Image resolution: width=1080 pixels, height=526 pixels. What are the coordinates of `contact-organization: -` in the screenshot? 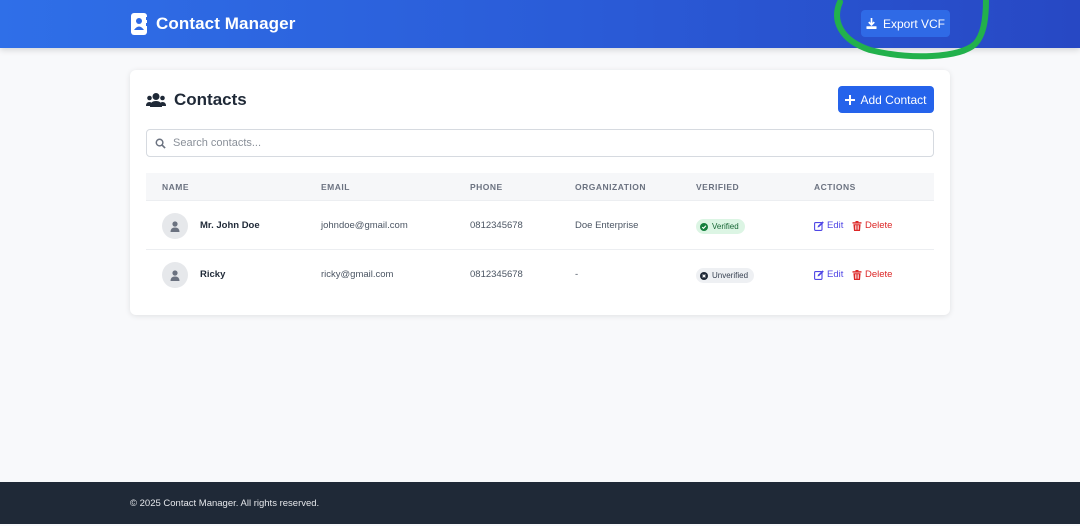 It's located at (577, 274).